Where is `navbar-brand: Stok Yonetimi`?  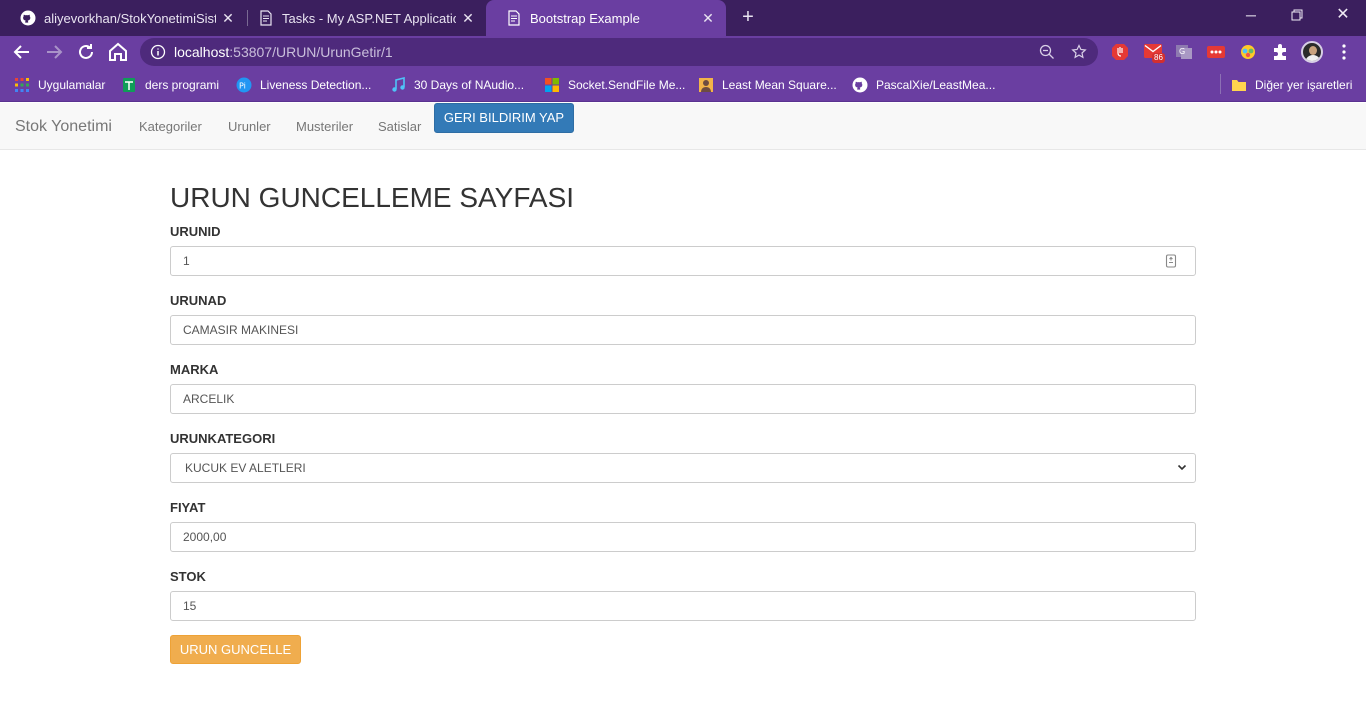
navbar-brand: Stok Yonetimi is located at coordinates (63, 127).